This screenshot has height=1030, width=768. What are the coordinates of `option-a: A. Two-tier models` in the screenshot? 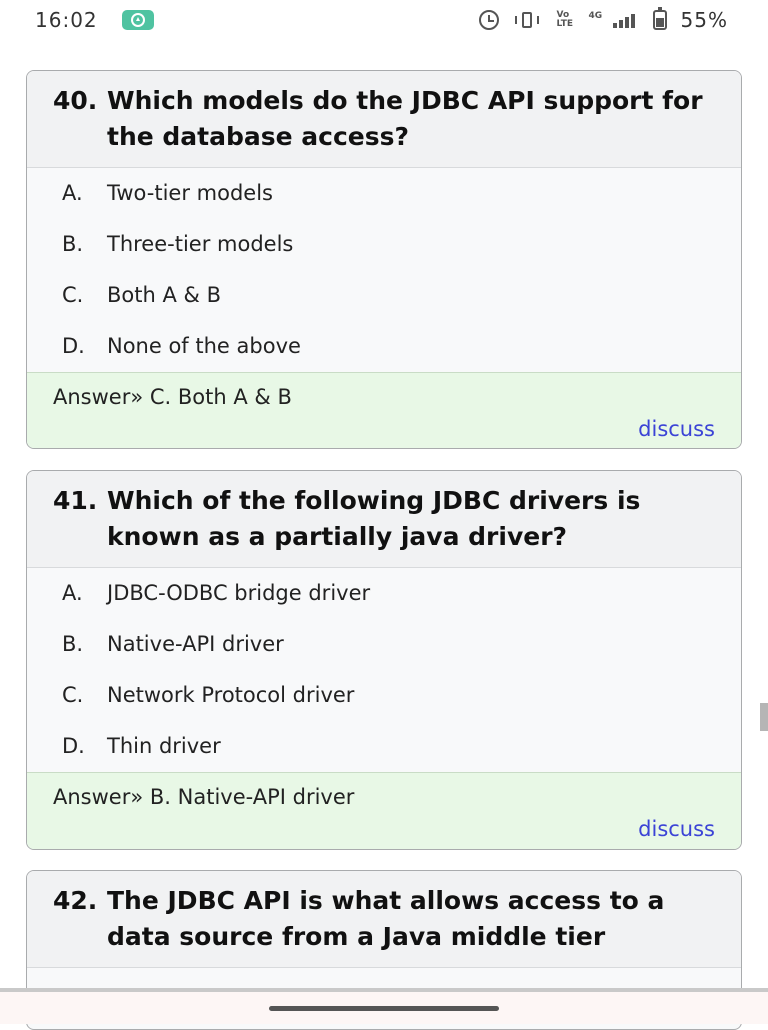 It's located at (384, 193).